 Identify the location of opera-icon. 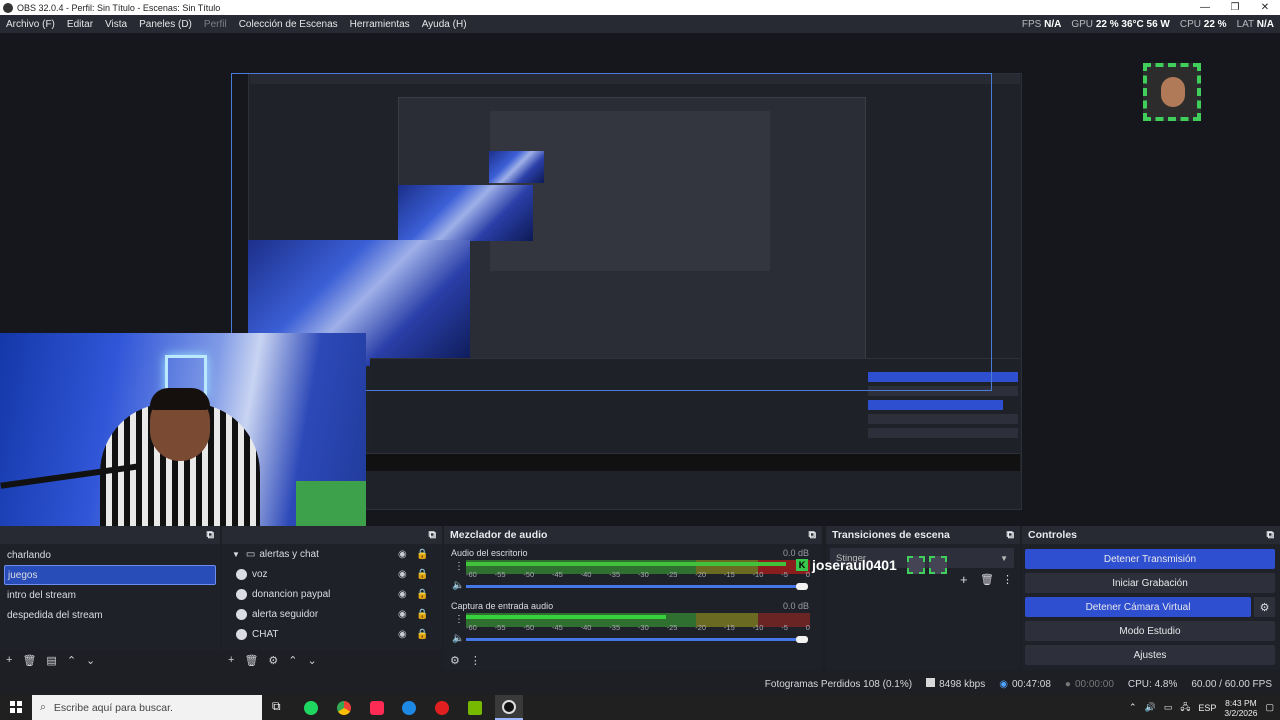
(442, 708).